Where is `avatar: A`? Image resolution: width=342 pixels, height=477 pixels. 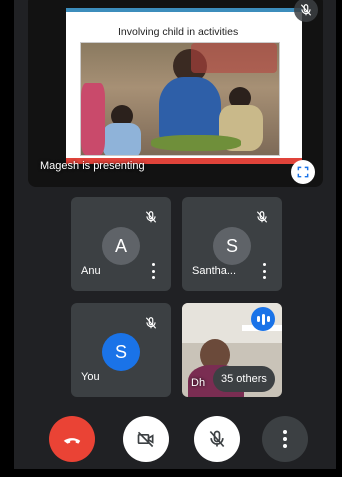
avatar: A is located at coordinates (121, 246).